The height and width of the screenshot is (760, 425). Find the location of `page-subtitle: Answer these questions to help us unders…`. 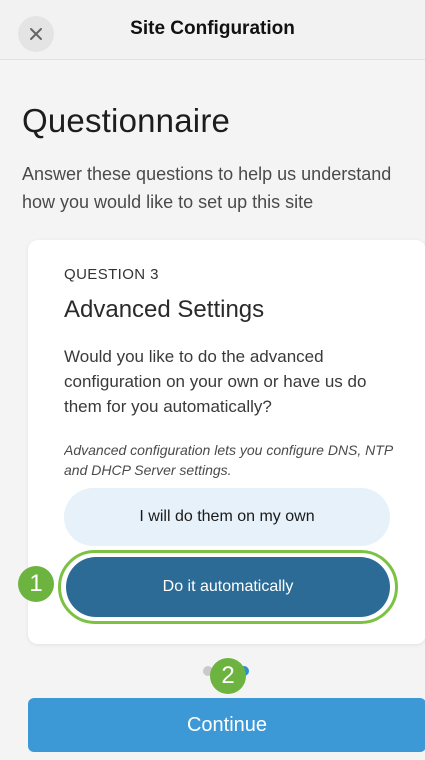

page-subtitle: Answer these questions to help us unders… is located at coordinates (207, 188).